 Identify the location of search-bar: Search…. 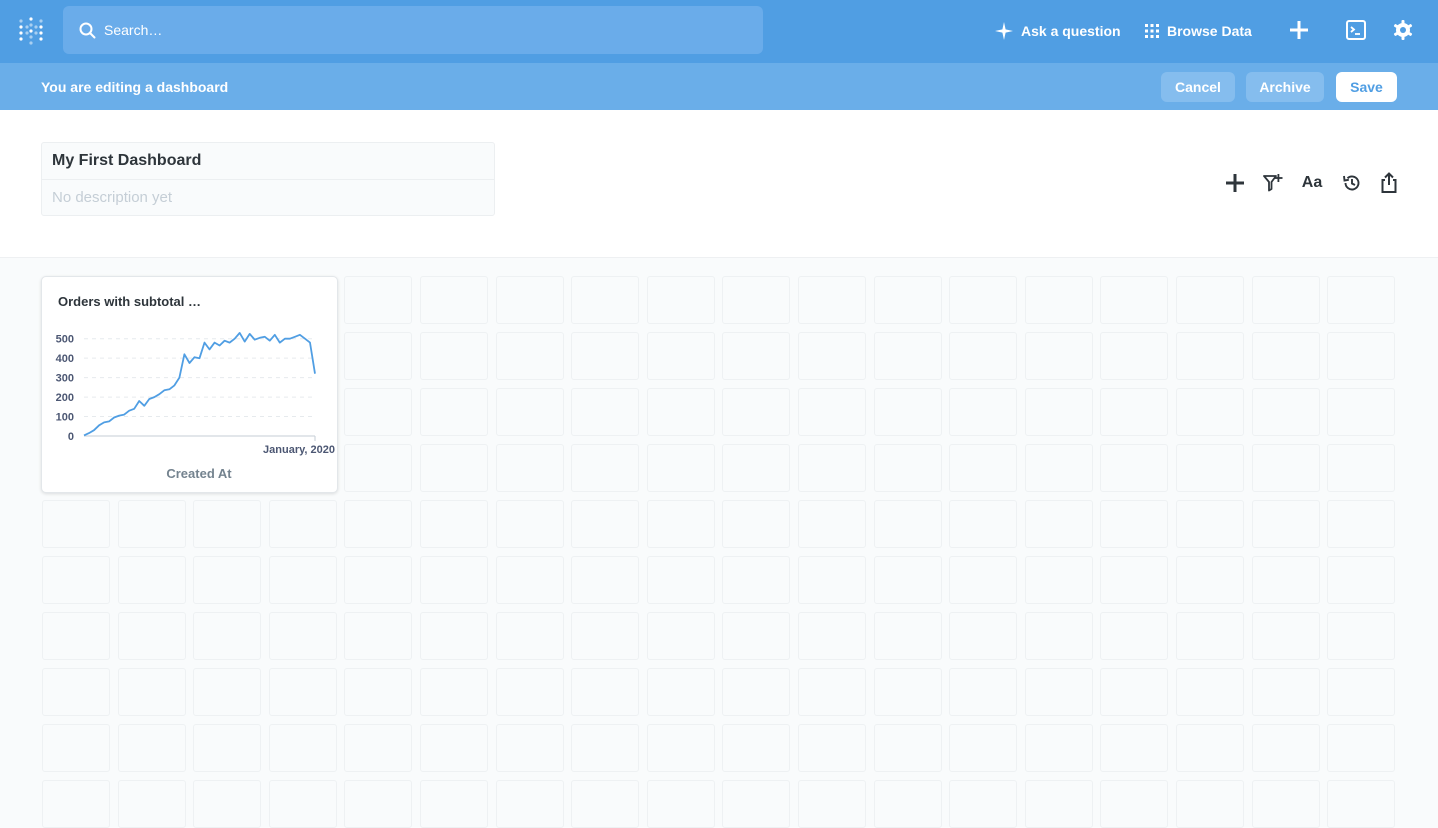
(413, 30).